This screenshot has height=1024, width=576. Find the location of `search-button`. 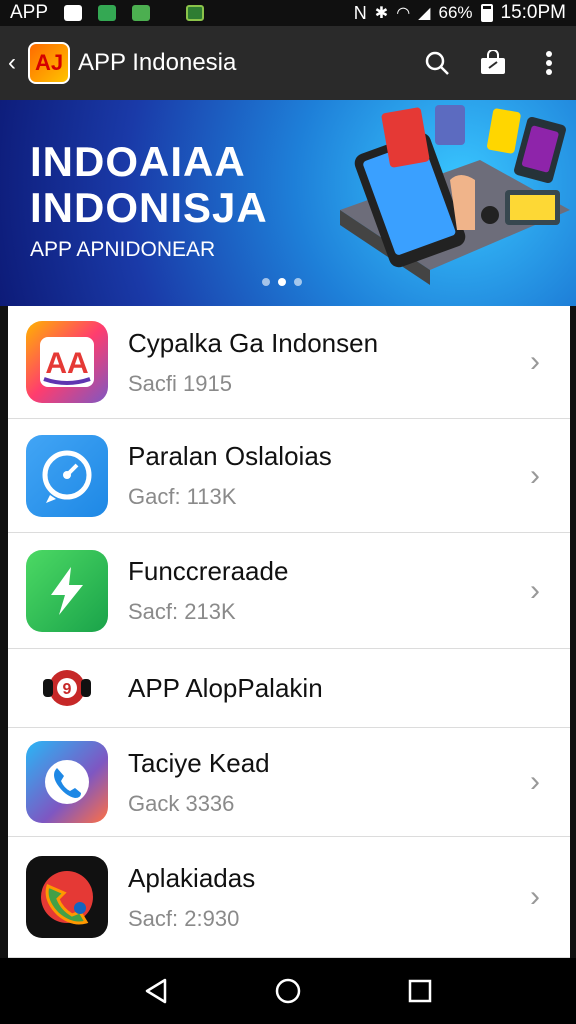

search-button is located at coordinates (437, 63).